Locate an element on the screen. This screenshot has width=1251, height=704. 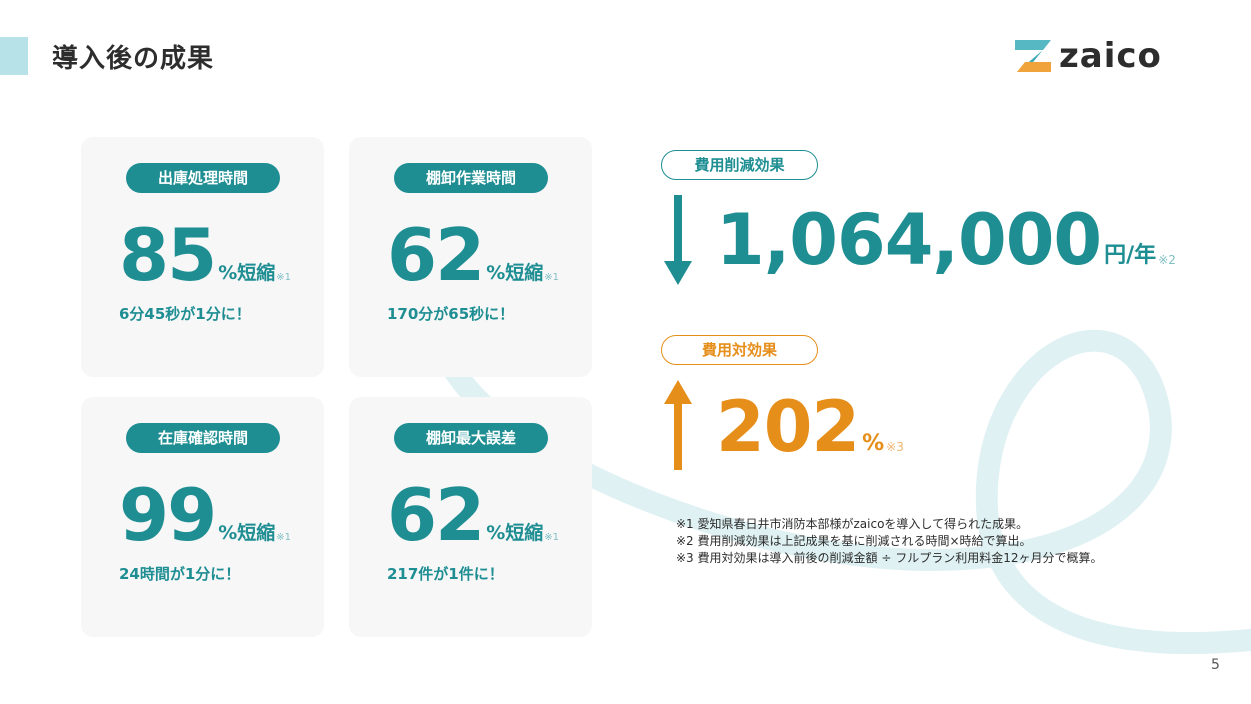
result-card-stock-check-time: 在庫確認時間 99 %短縮 ※1 24時間が1分に！ is located at coordinates (202, 517).